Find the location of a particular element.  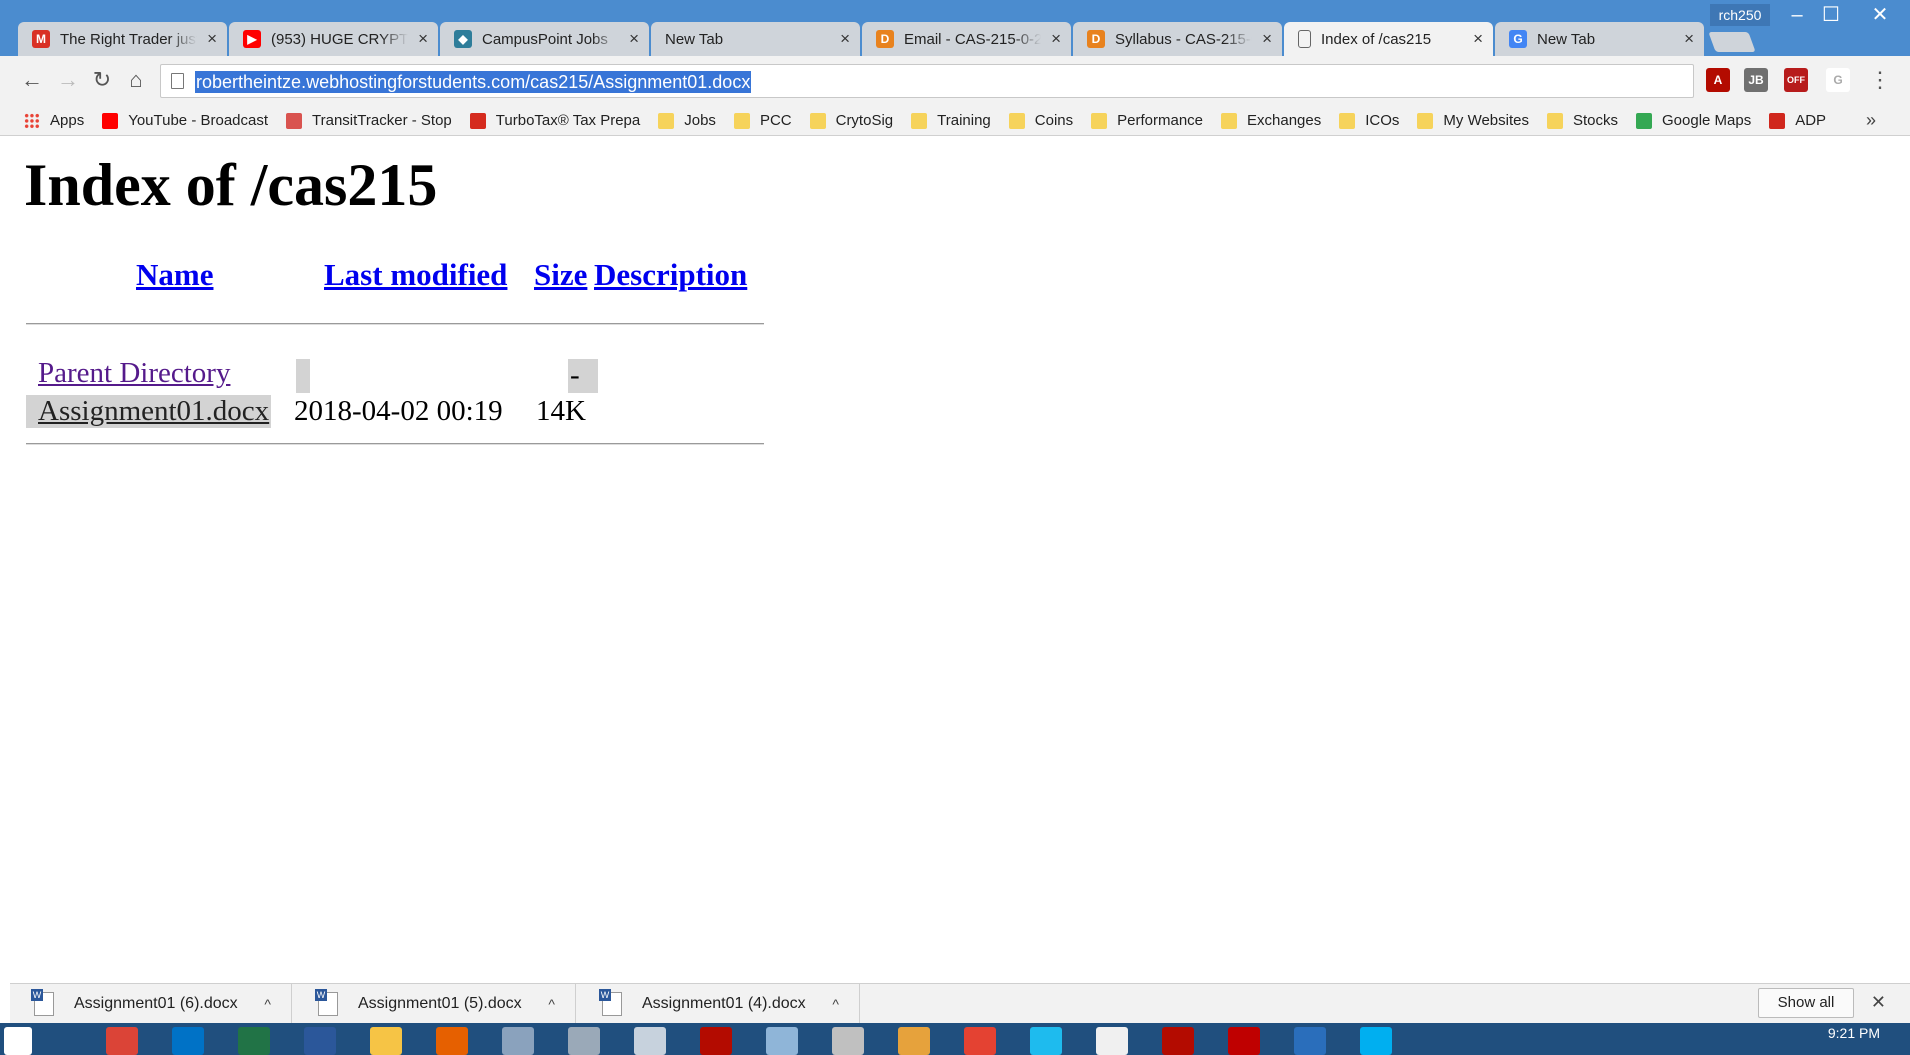

bookmark-item: Stocks is located at coordinates (1582, 120).